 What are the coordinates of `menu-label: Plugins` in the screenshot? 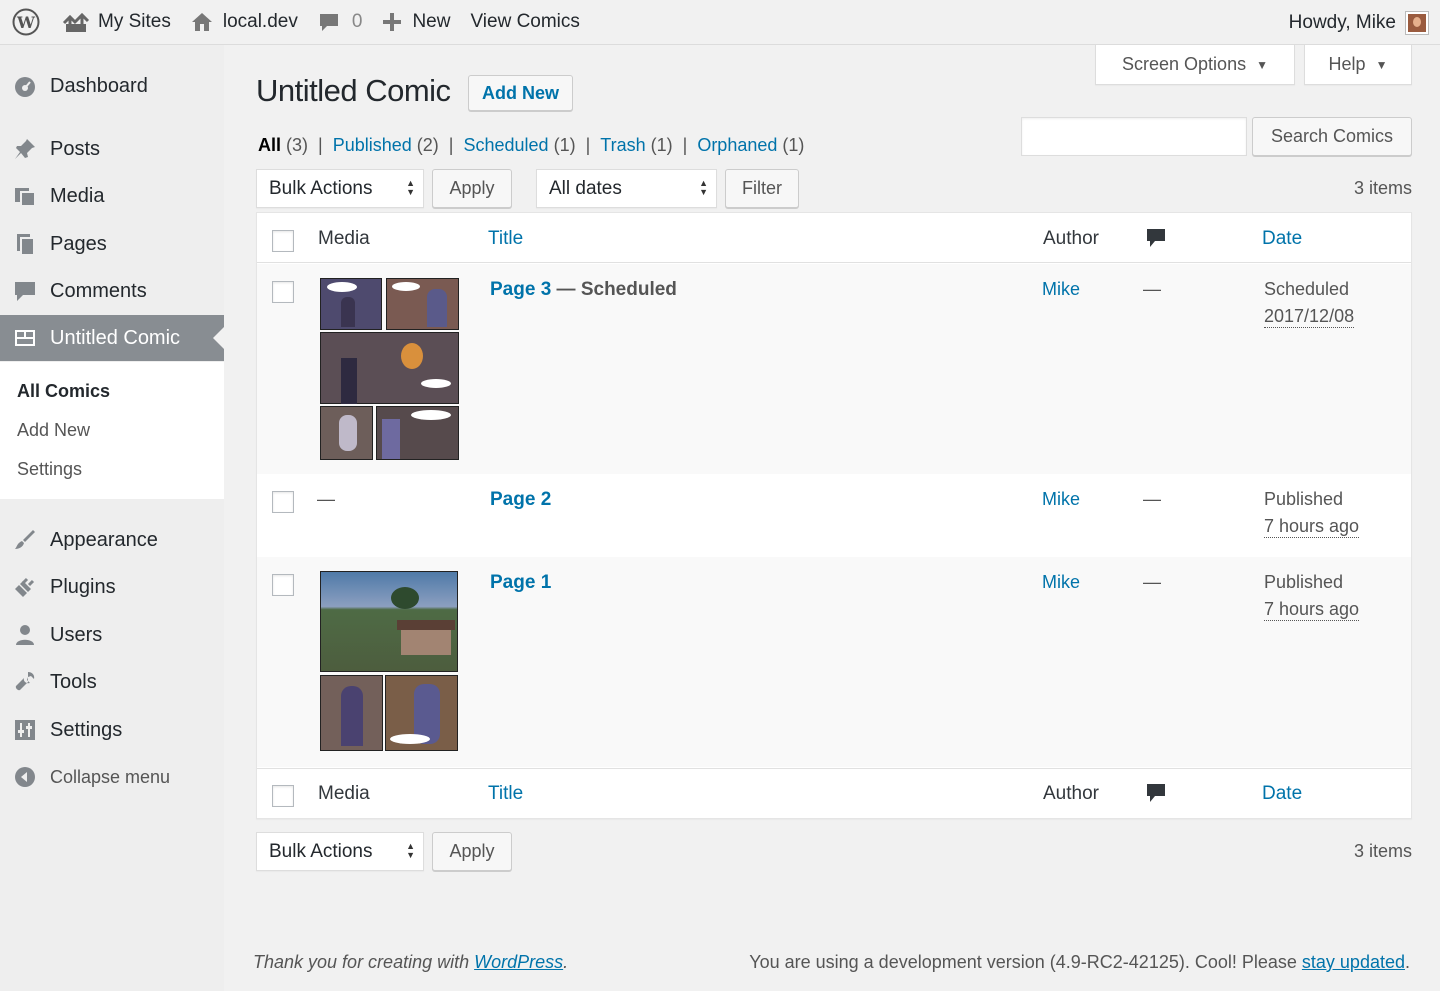 It's located at (83, 586).